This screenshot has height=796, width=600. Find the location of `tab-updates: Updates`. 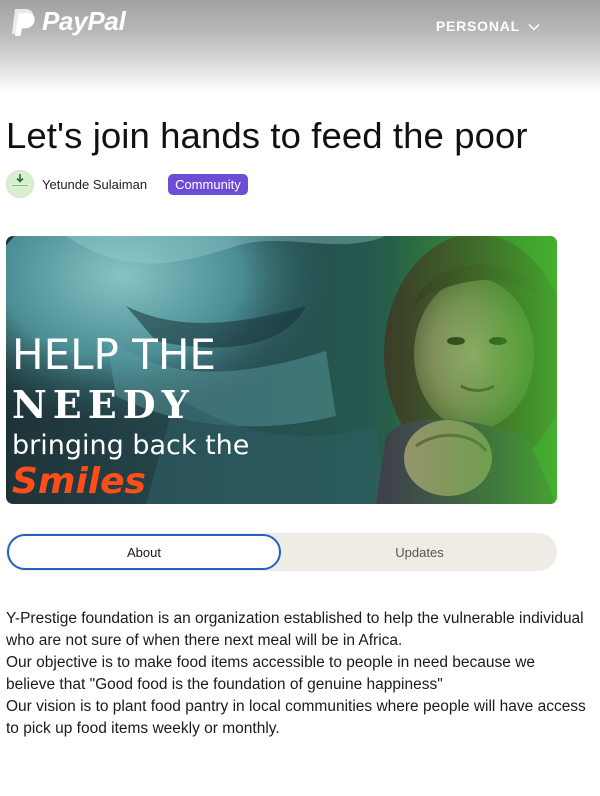

tab-updates: Updates is located at coordinates (419, 552).